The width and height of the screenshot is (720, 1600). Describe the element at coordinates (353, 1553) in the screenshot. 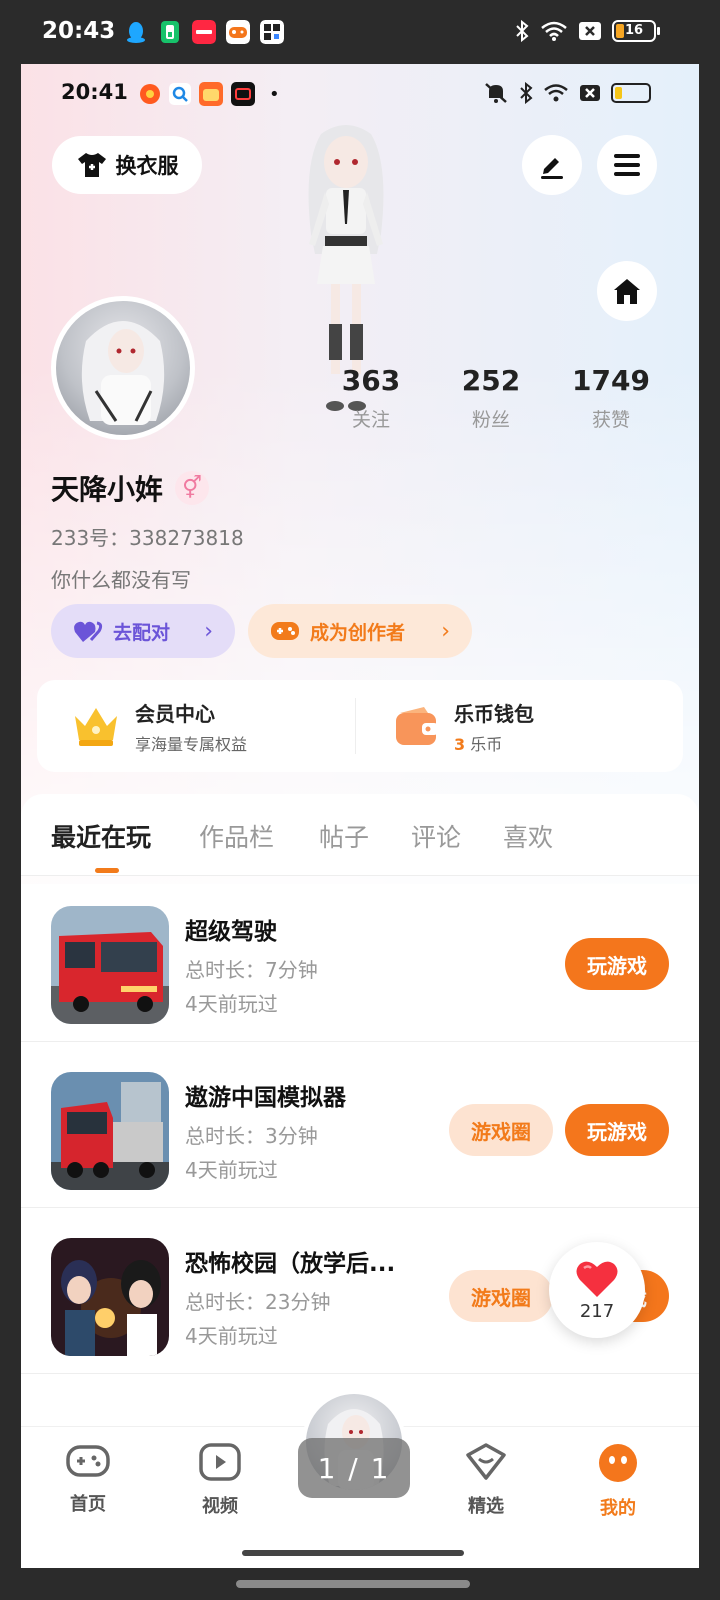

I see `home-indicator` at that location.